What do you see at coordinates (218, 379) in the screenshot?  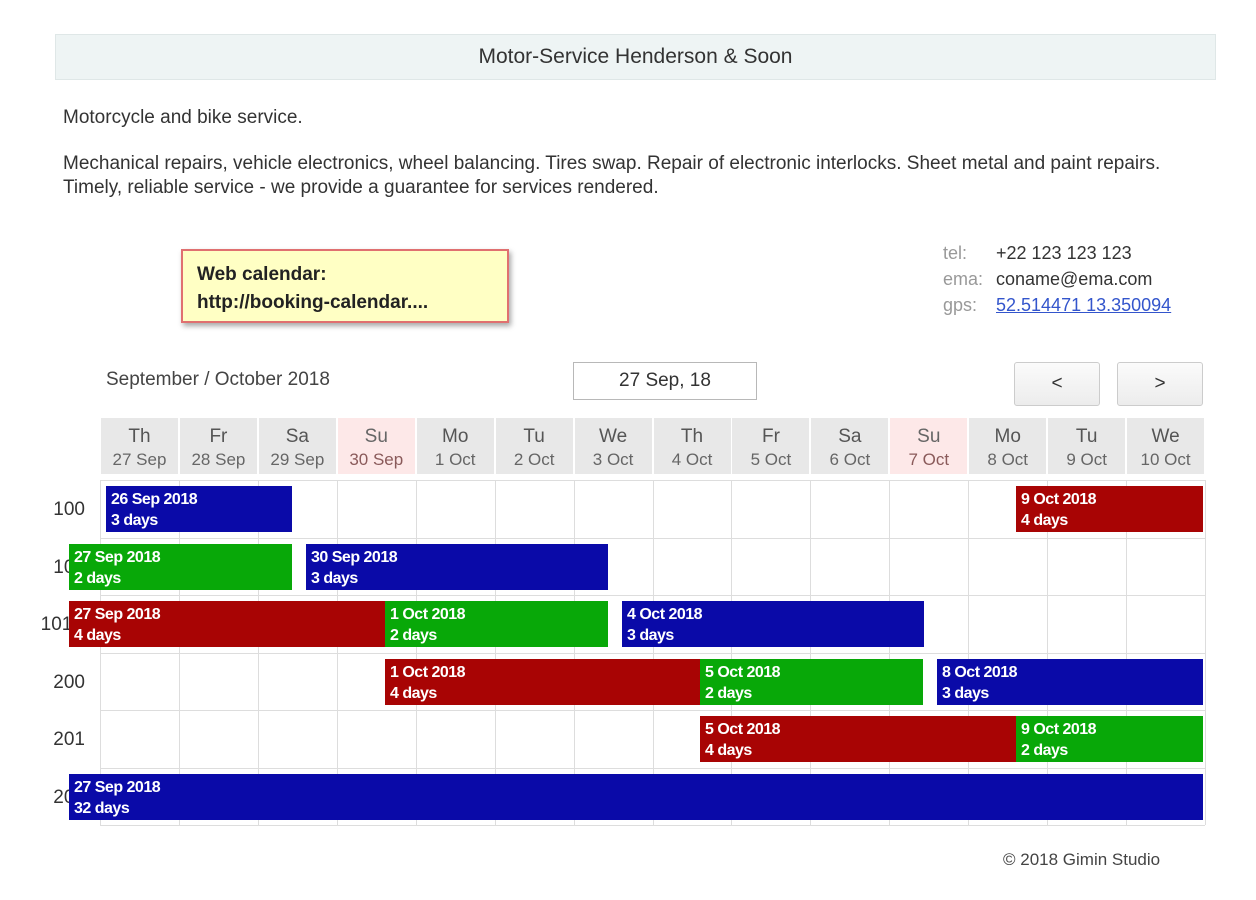 I see `month-label: September / October 2018` at bounding box center [218, 379].